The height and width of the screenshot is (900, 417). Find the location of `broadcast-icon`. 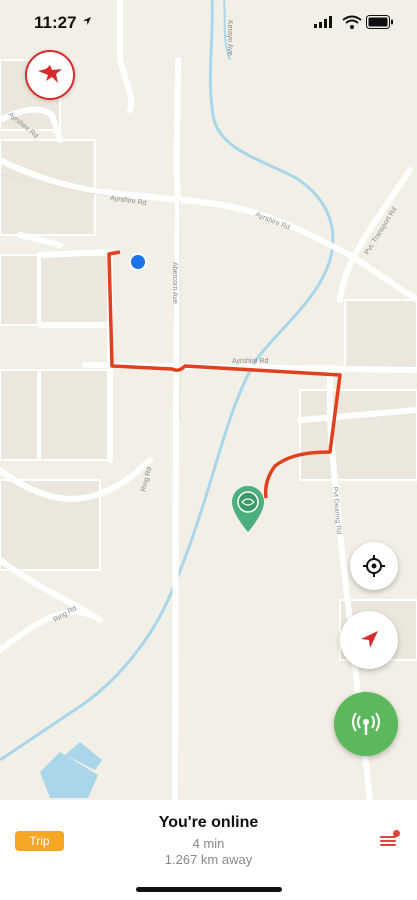

broadcast-icon is located at coordinates (366, 723).